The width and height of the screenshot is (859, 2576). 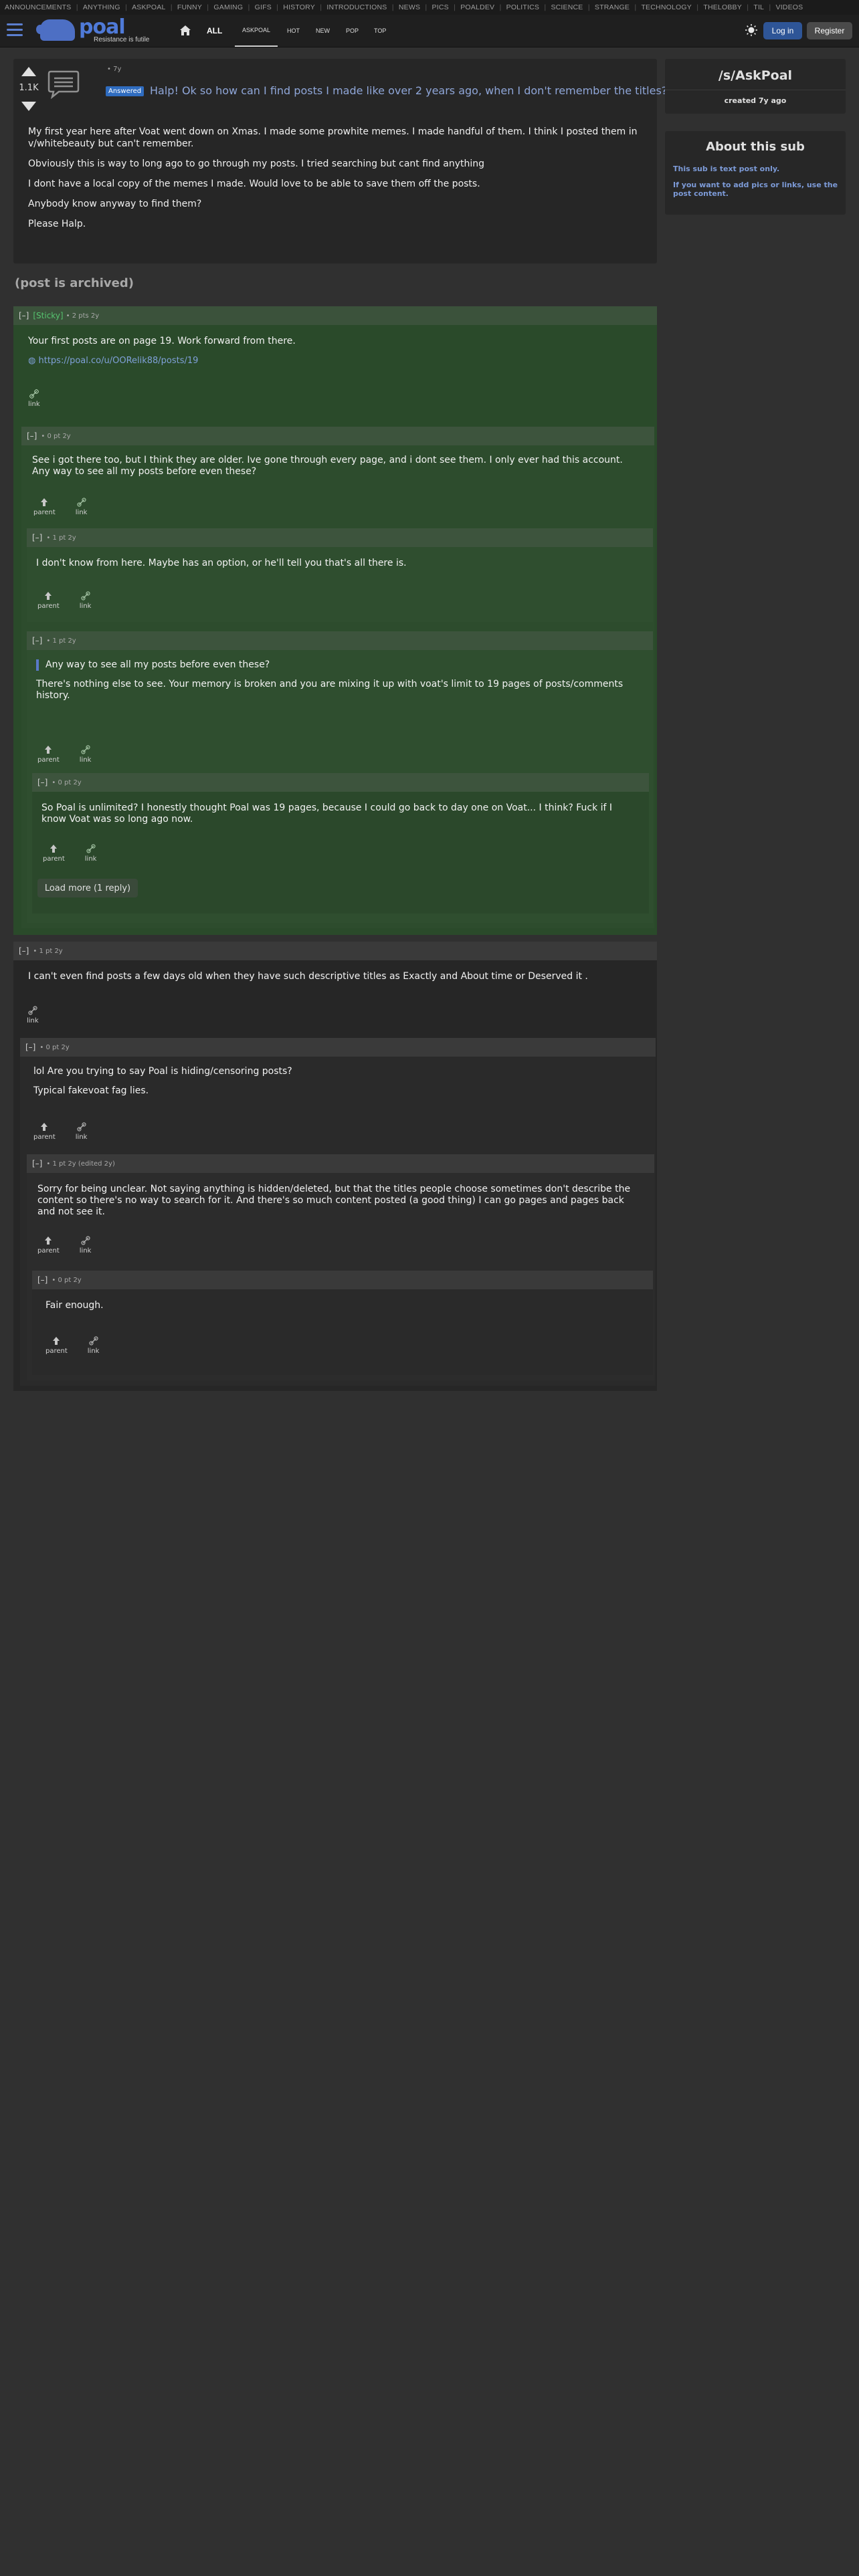 I want to click on home-icon, so click(x=185, y=31).